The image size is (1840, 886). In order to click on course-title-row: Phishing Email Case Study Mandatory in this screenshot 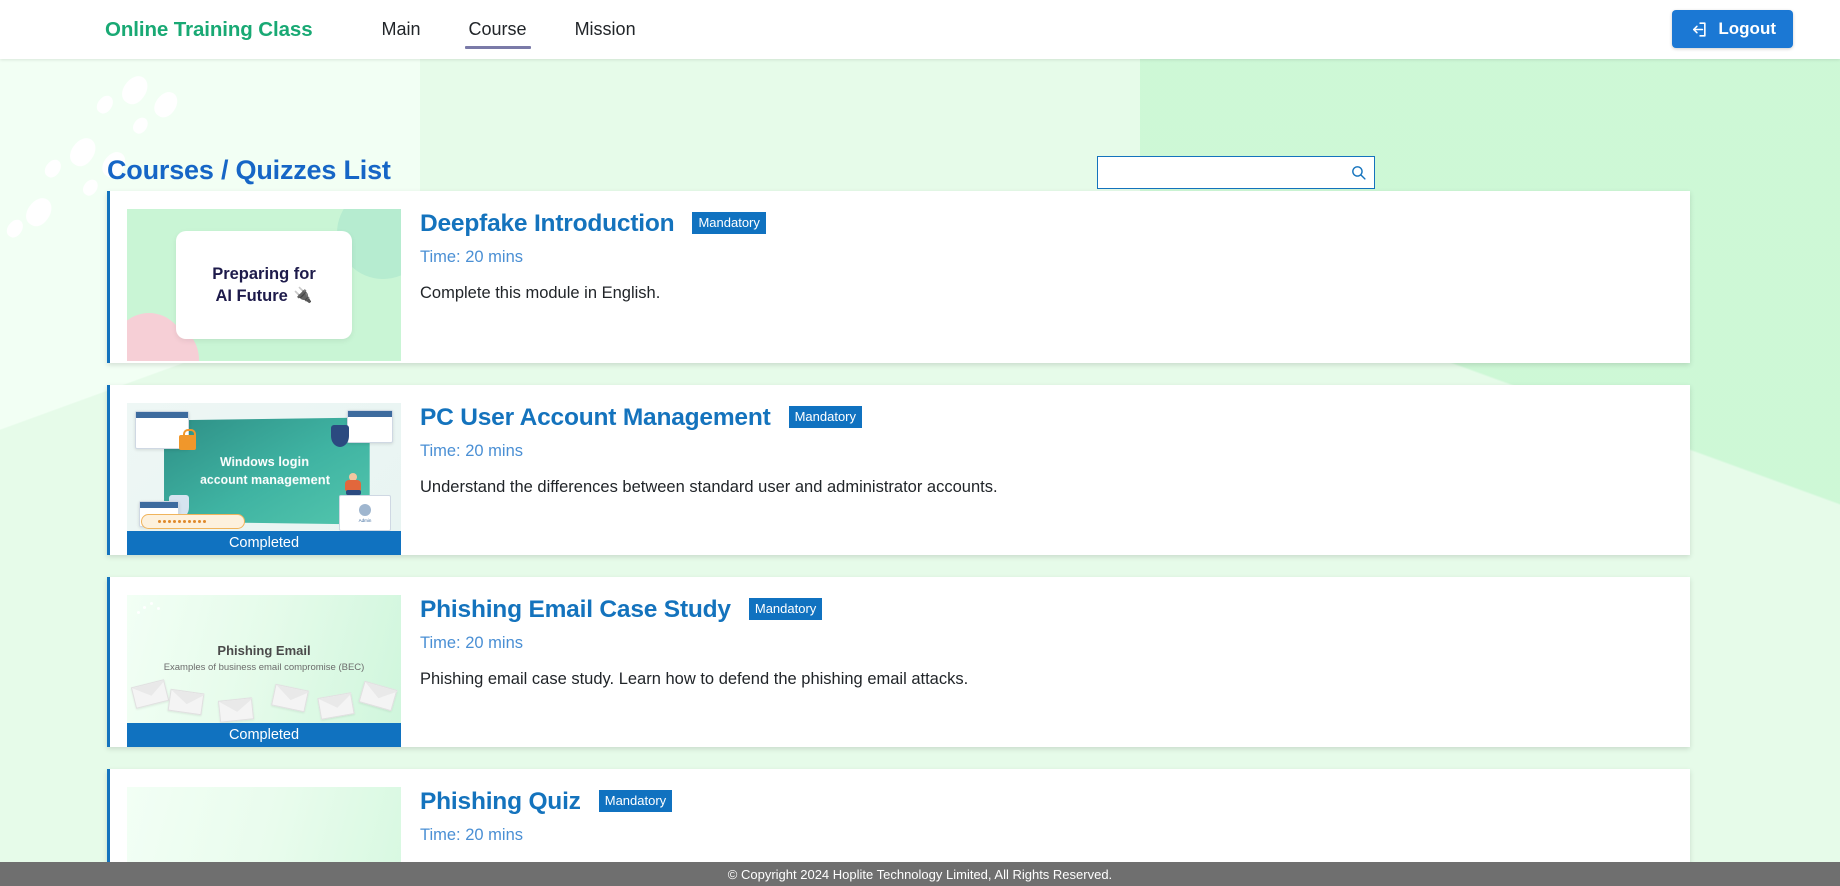, I will do `click(1044, 610)`.